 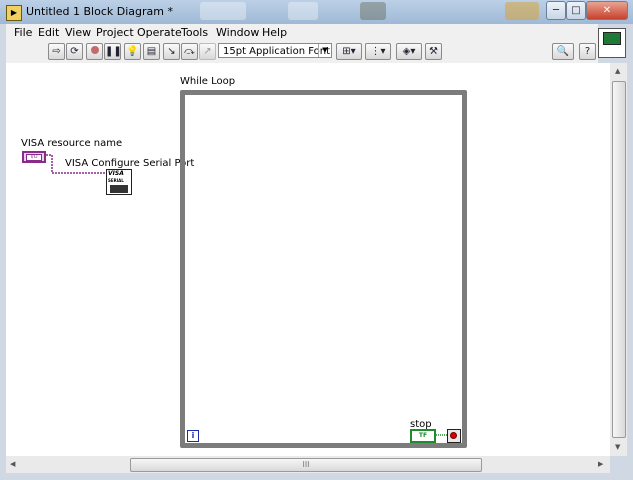 What do you see at coordinates (207, 51) in the screenshot?
I see `step-out-icon: ↗` at bounding box center [207, 51].